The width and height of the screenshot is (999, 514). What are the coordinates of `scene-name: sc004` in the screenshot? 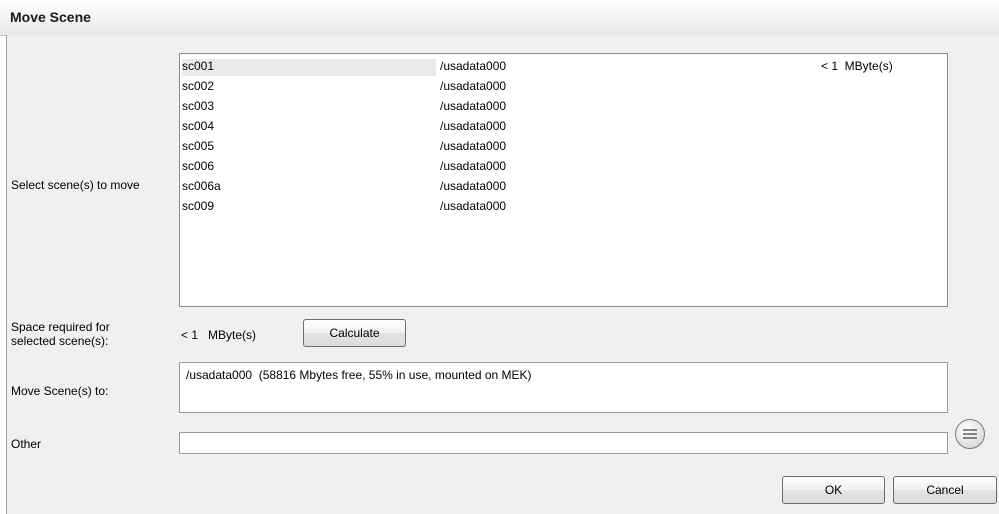 It's located at (198, 126).